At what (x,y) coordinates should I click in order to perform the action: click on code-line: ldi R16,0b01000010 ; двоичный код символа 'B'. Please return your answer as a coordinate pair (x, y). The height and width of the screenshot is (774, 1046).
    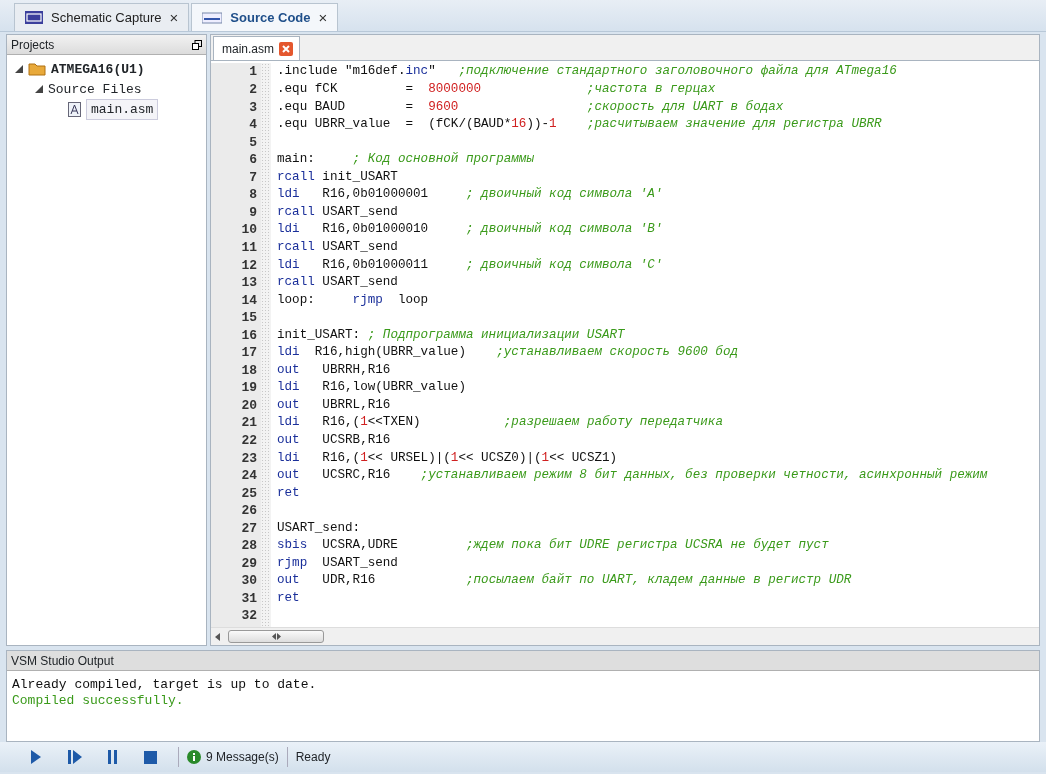
    Looking at the image, I should click on (470, 230).